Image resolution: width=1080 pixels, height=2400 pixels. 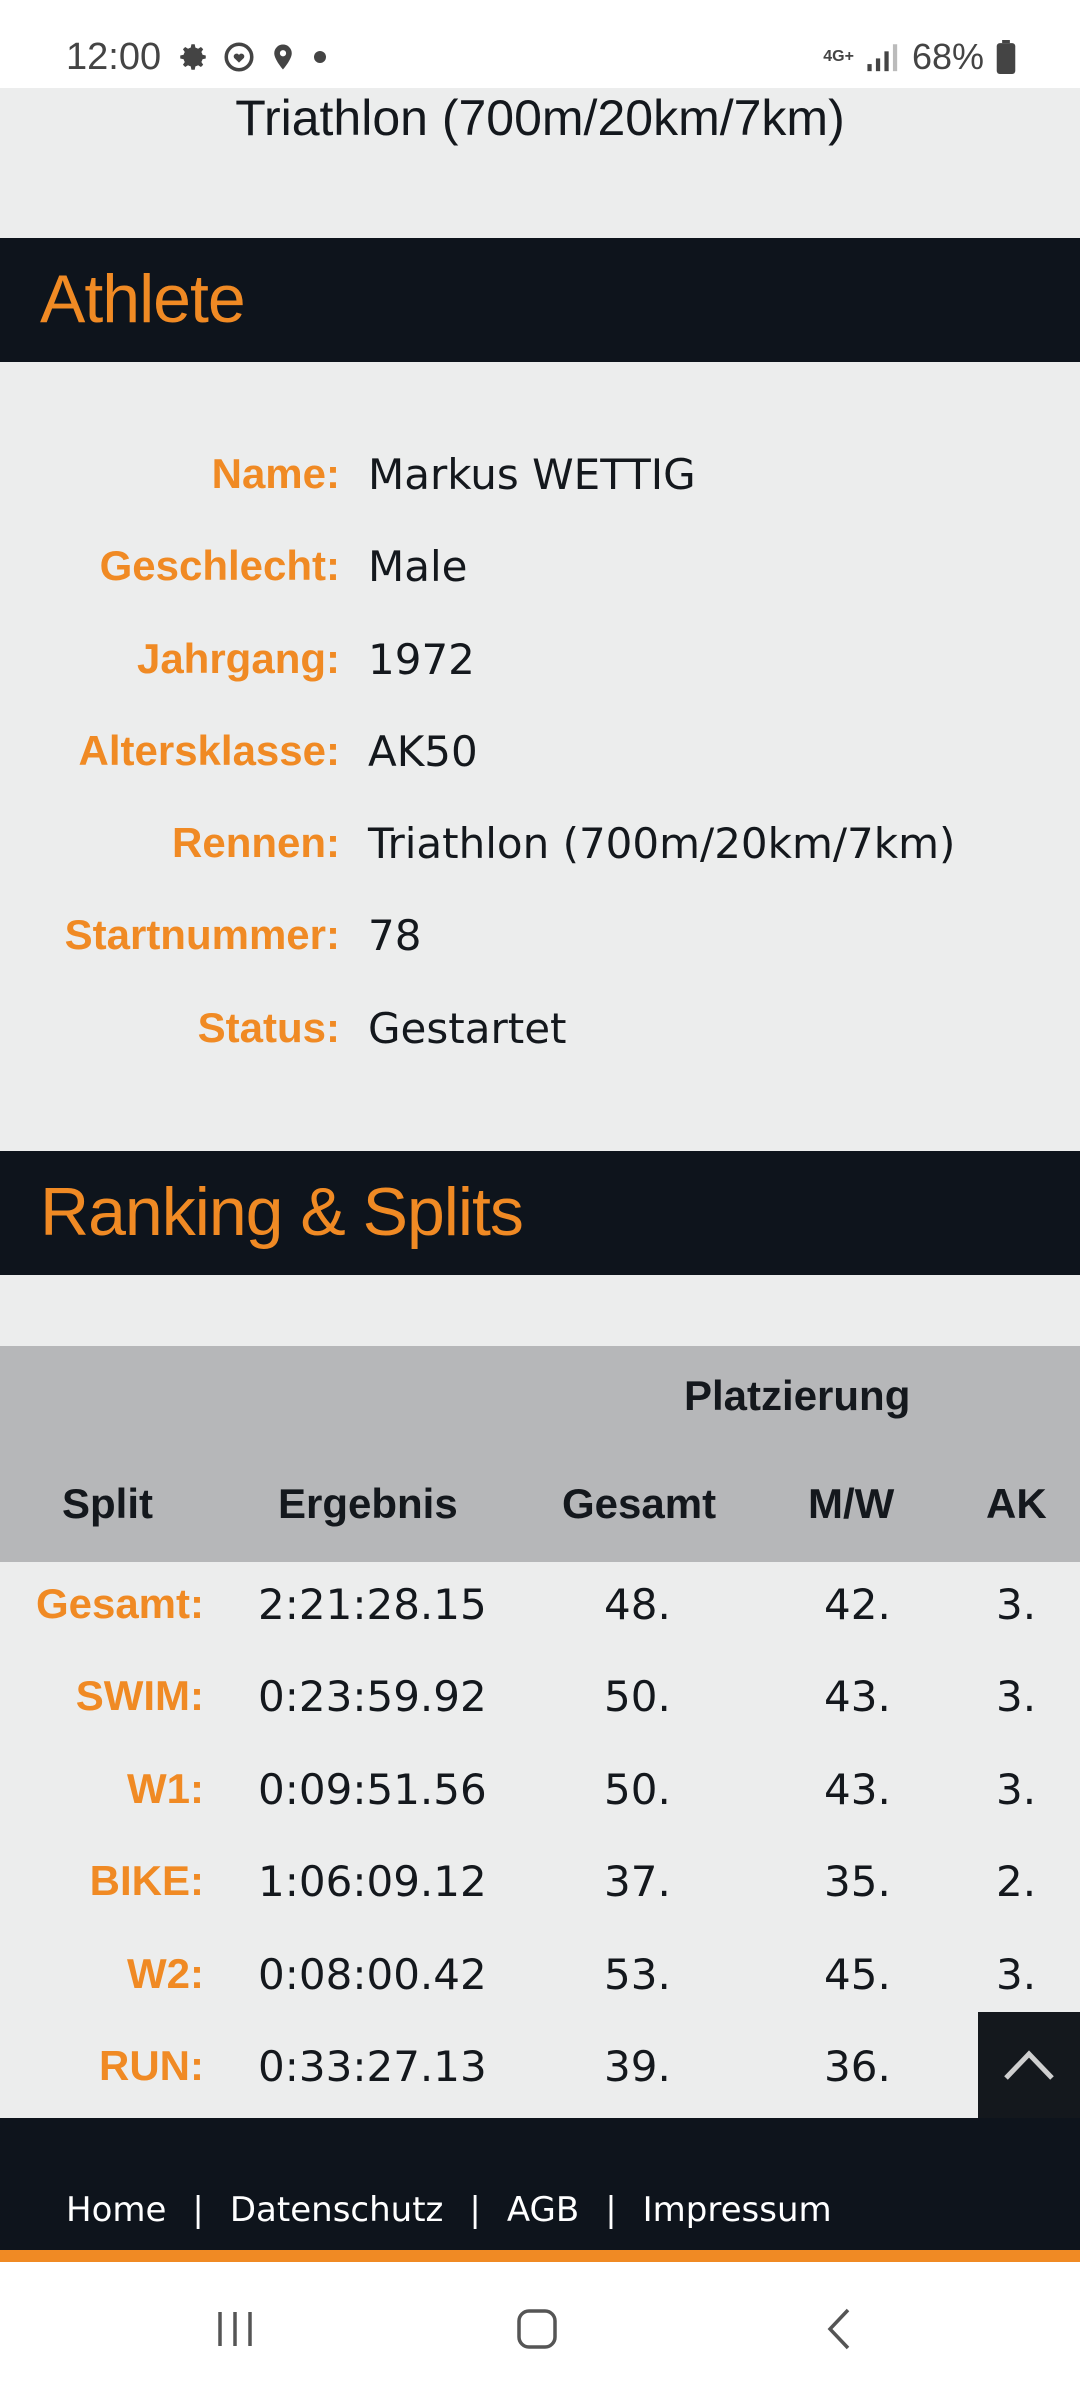 I want to click on athlete-label: Name:, so click(x=275, y=473).